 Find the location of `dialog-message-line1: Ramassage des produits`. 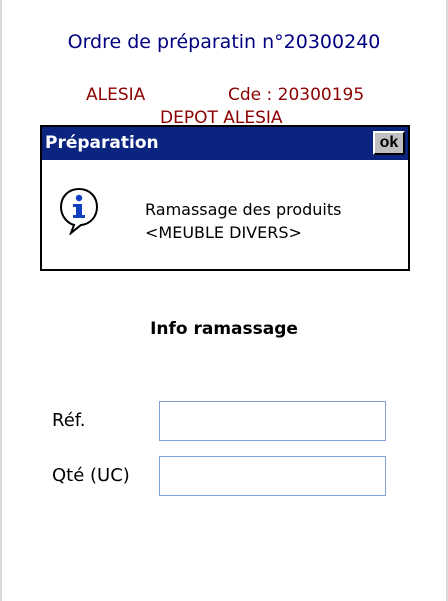

dialog-message-line1: Ramassage des produits is located at coordinates (243, 209).